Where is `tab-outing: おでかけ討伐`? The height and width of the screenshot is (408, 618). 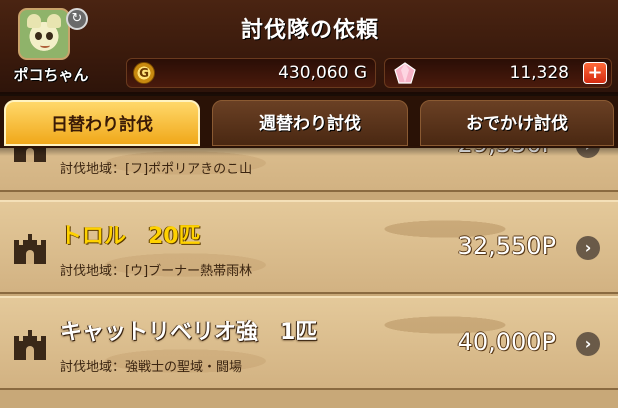 tab-outing: おでかけ討伐 is located at coordinates (517, 123).